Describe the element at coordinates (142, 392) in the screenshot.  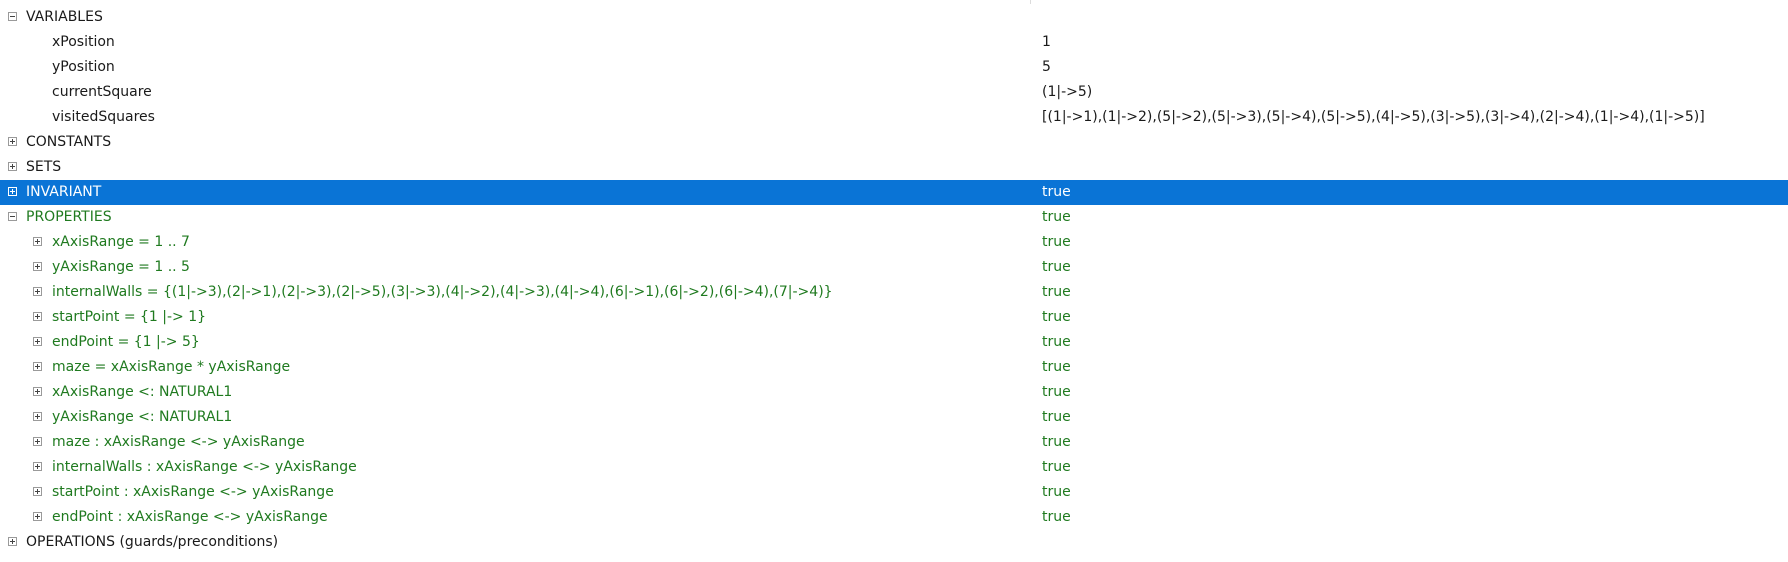
I see `property-label: xAxisRange <: NATURAL1` at that location.